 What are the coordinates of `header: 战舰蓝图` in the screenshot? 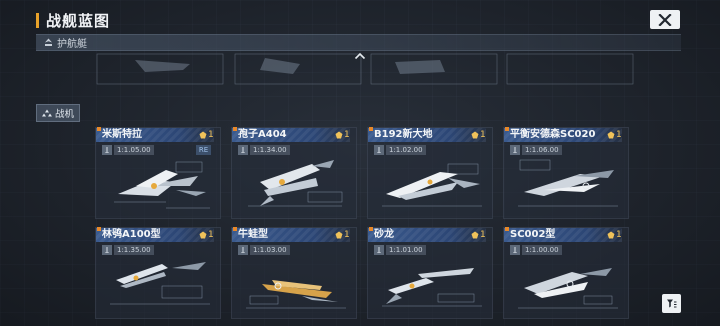 It's located at (73, 20).